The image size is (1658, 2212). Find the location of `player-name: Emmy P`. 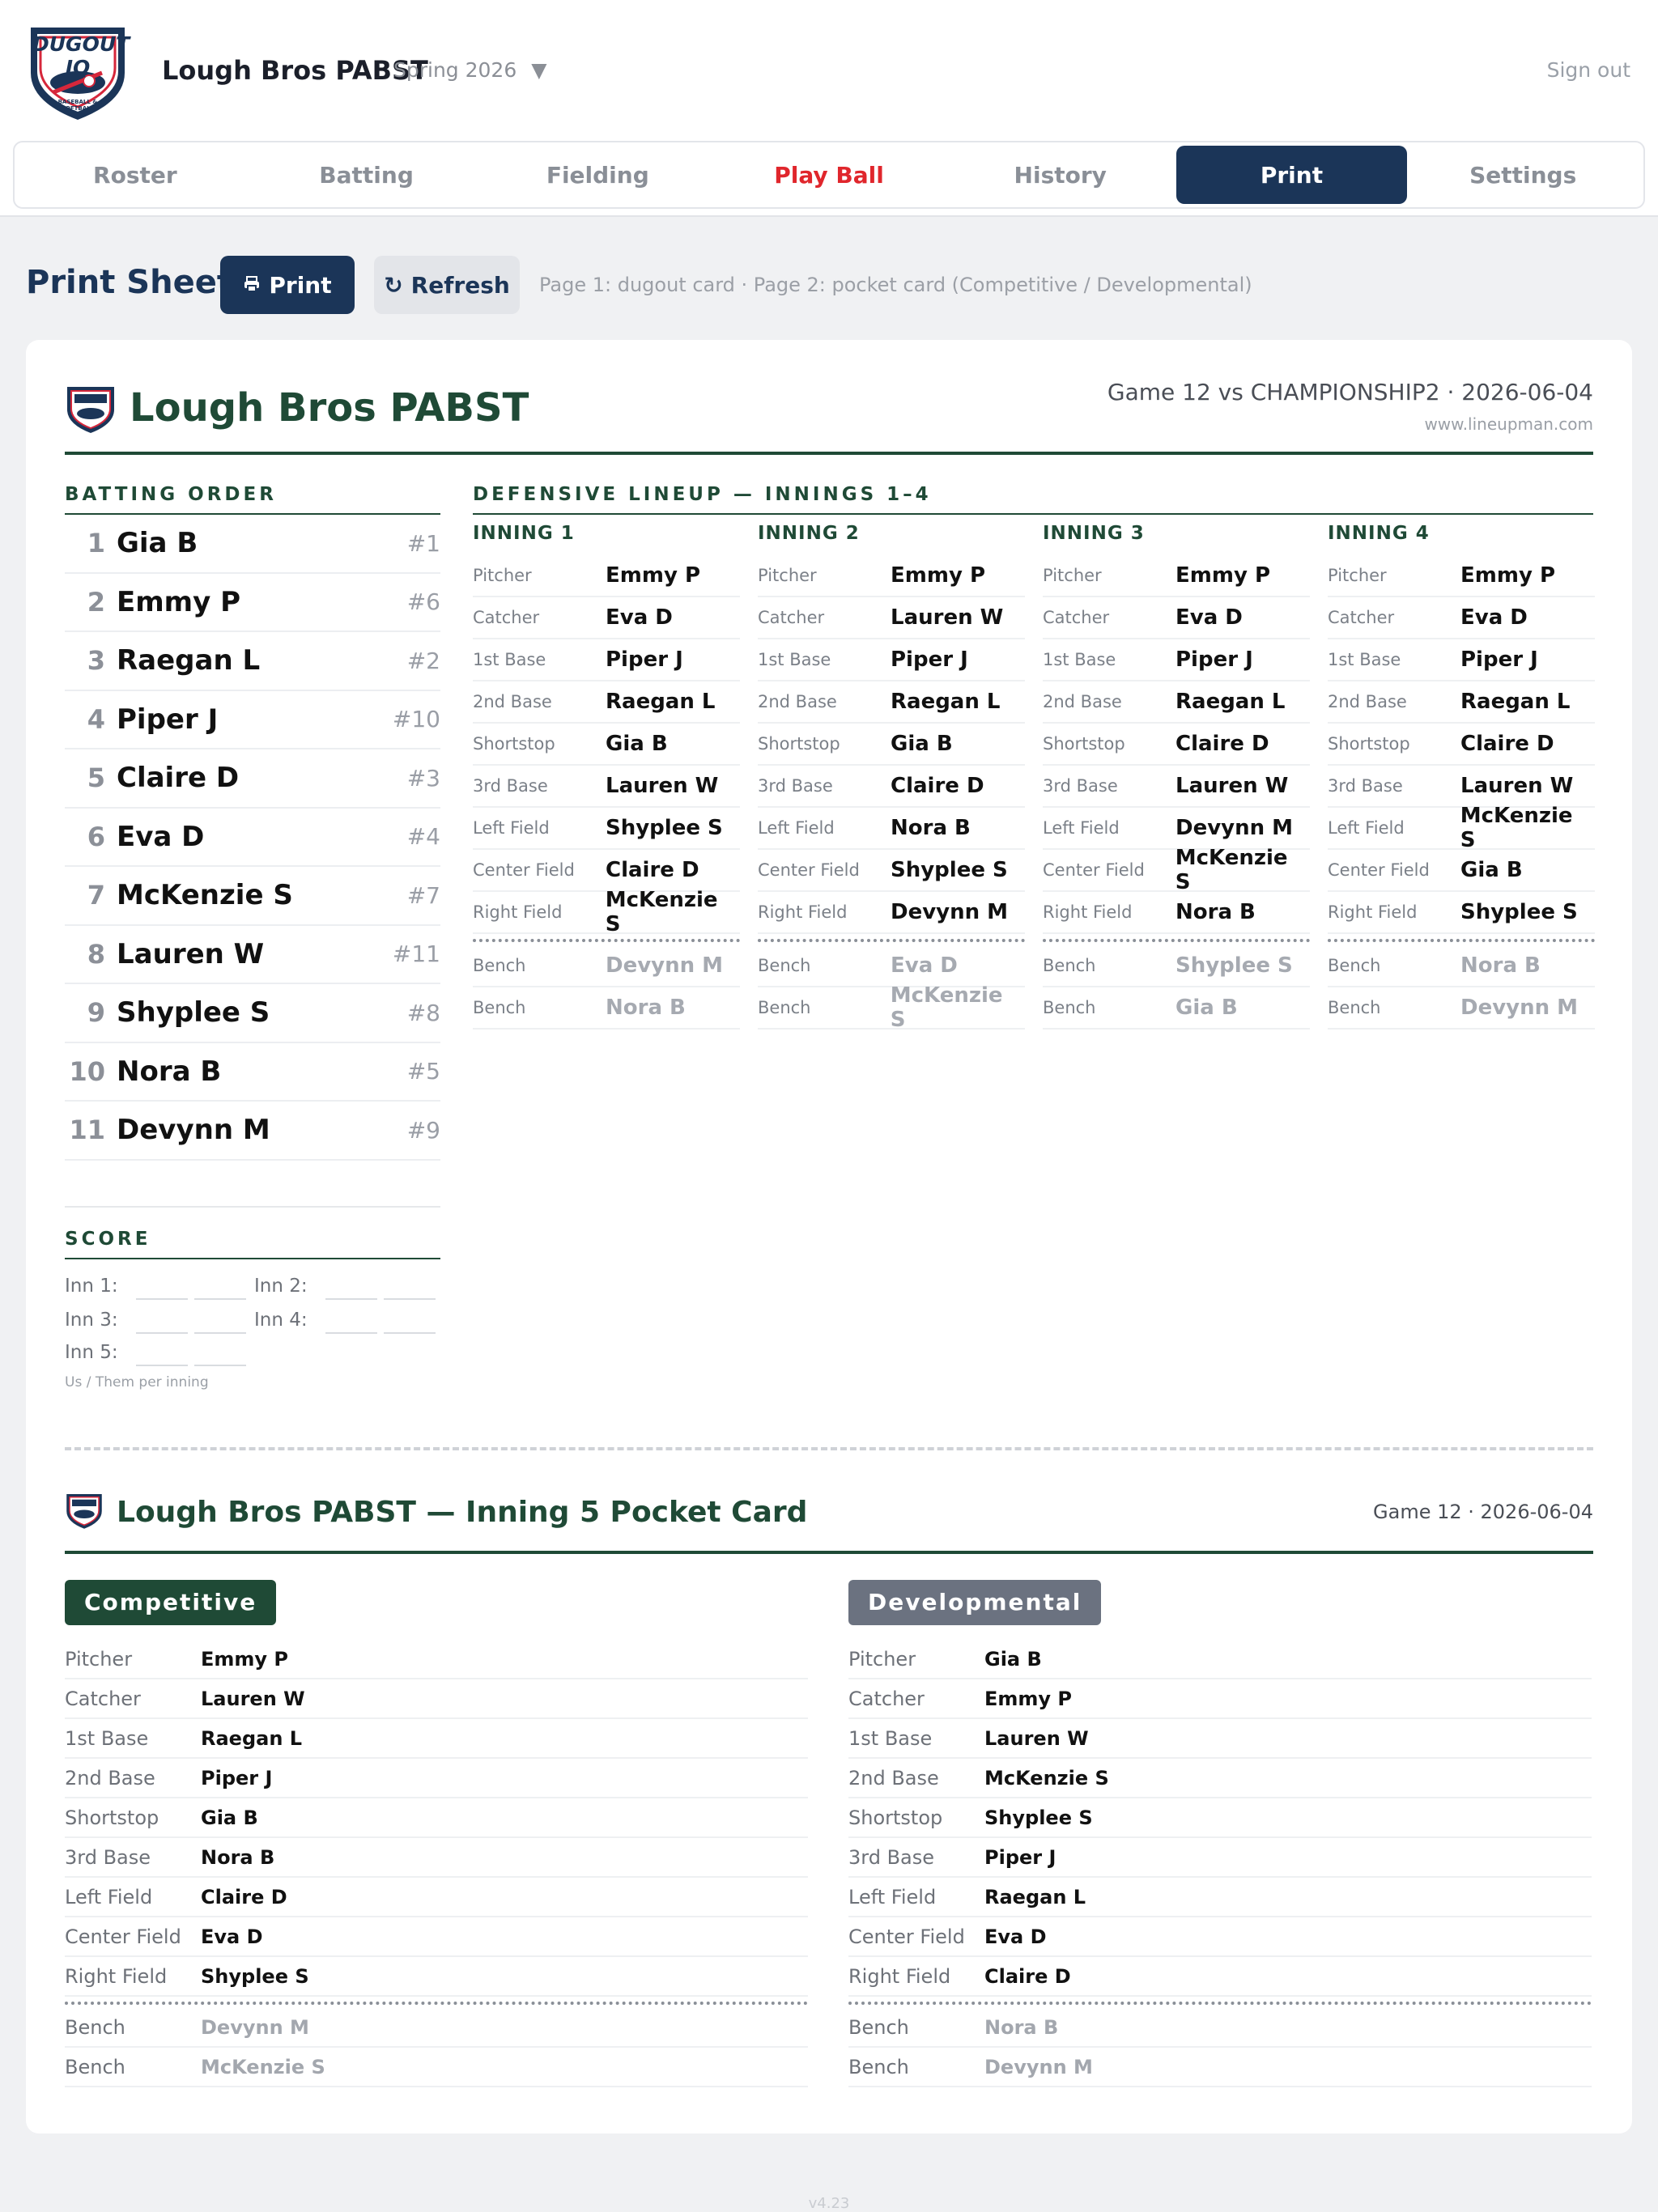

player-name: Emmy P is located at coordinates (1222, 575).